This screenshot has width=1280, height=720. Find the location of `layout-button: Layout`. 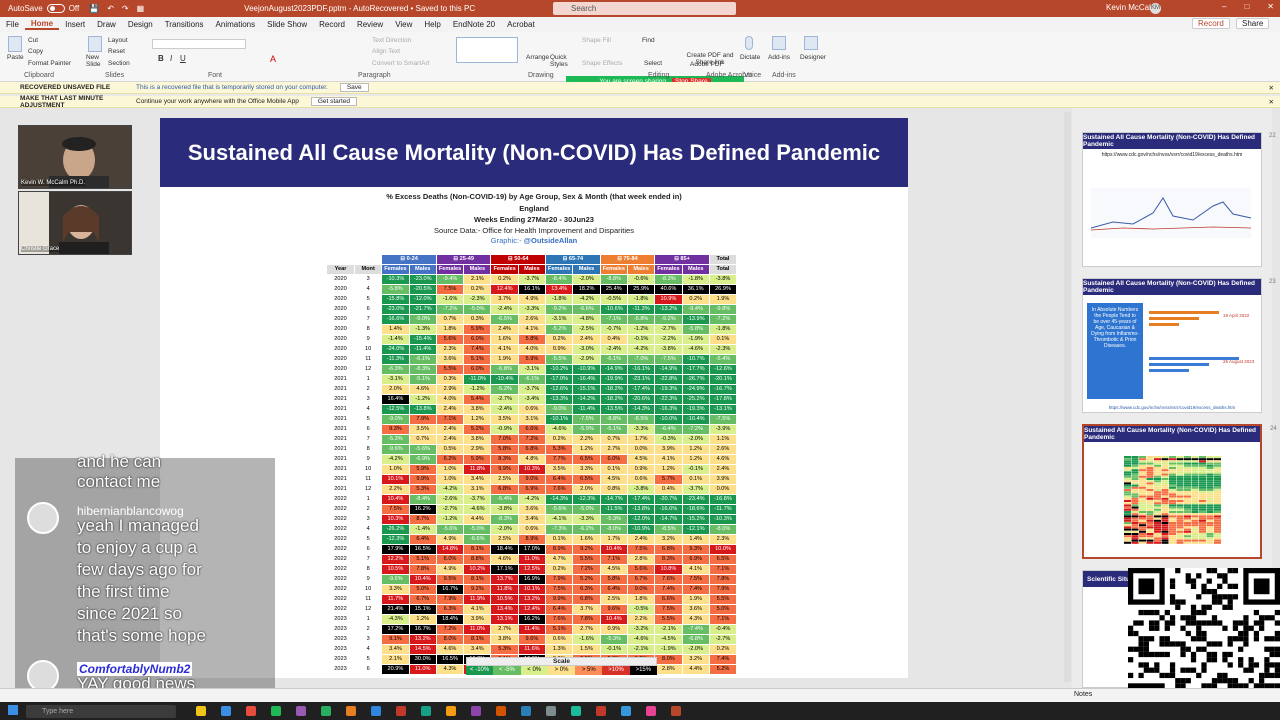

layout-button: Layout is located at coordinates (118, 40).